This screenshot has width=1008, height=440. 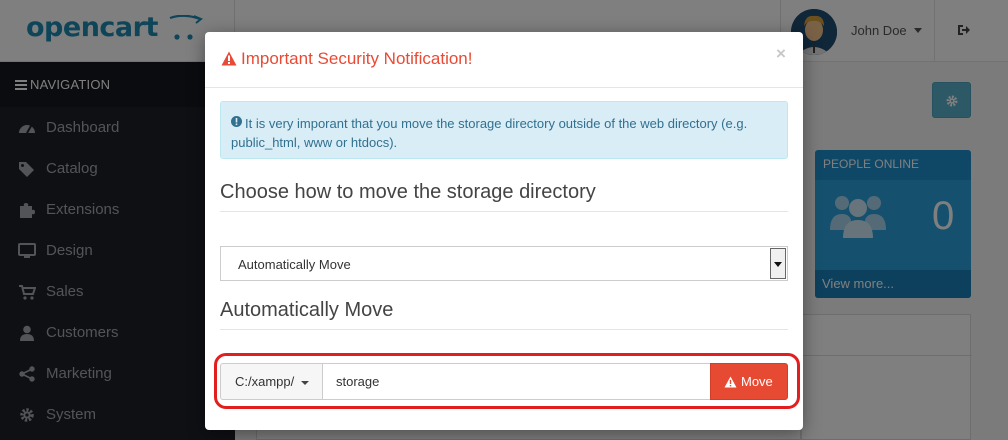 I want to click on storage-directory-input, so click(x=516, y=381).